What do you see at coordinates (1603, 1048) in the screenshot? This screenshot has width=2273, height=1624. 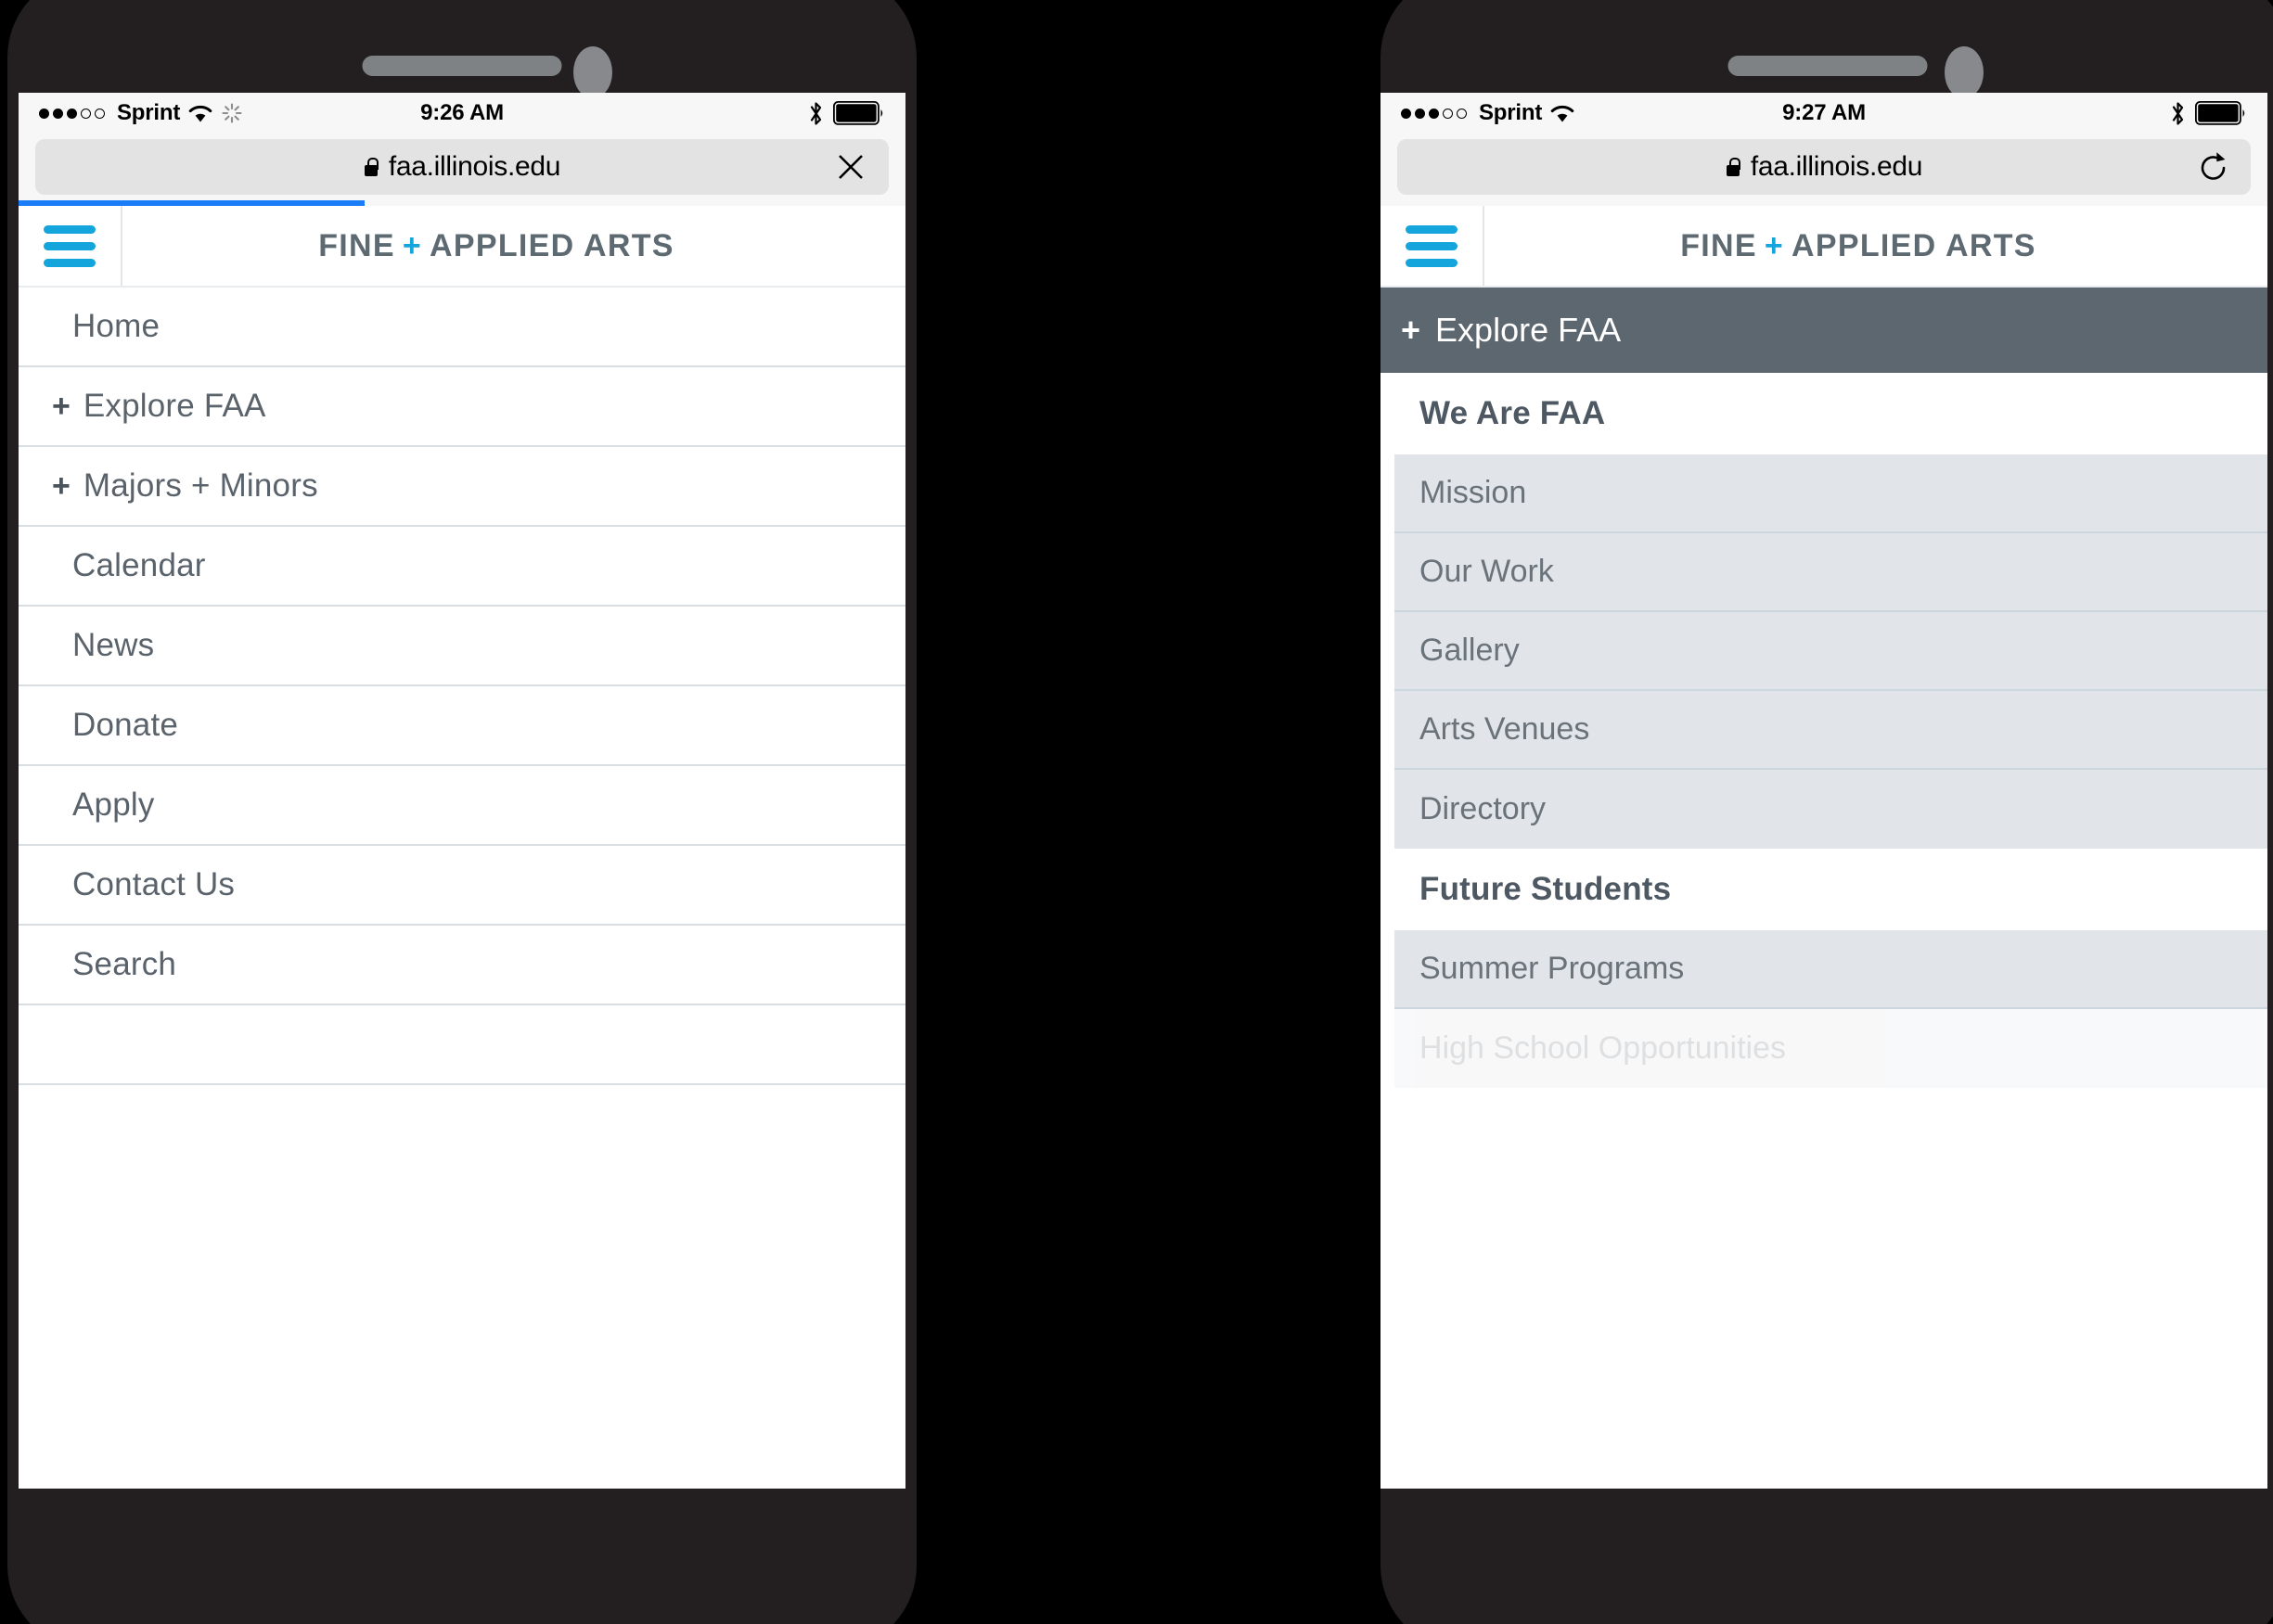 I see `submenu-item-label: High School Opportunities` at bounding box center [1603, 1048].